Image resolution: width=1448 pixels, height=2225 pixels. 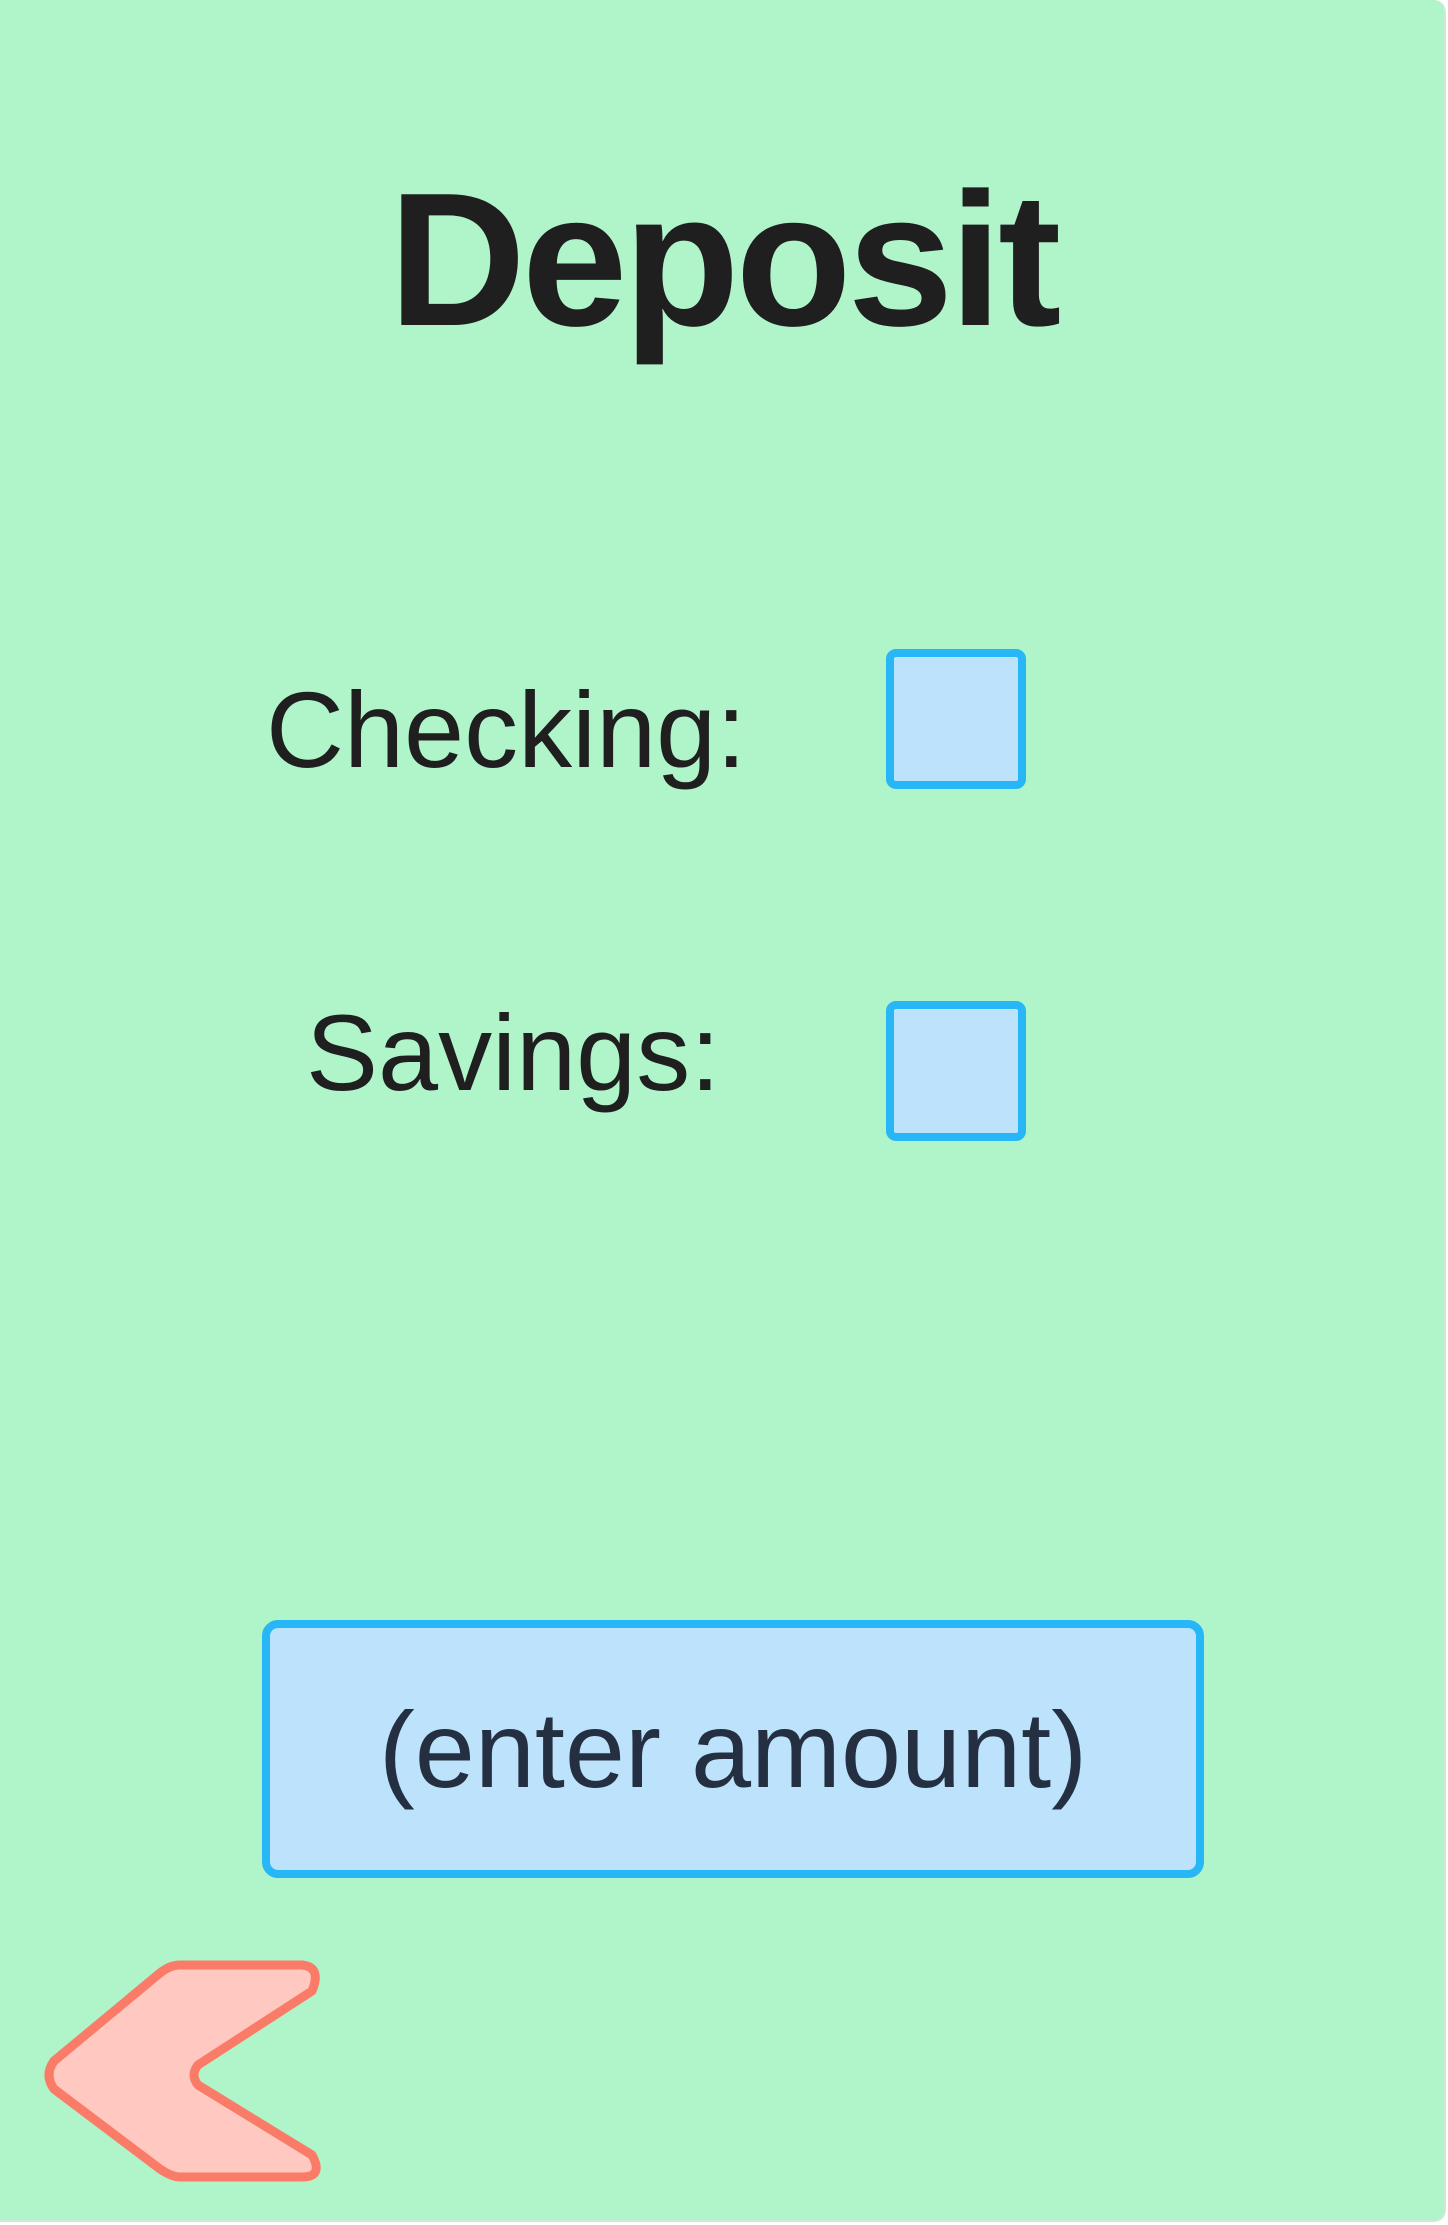 I want to click on checking-label: Checking:, so click(x=506, y=729).